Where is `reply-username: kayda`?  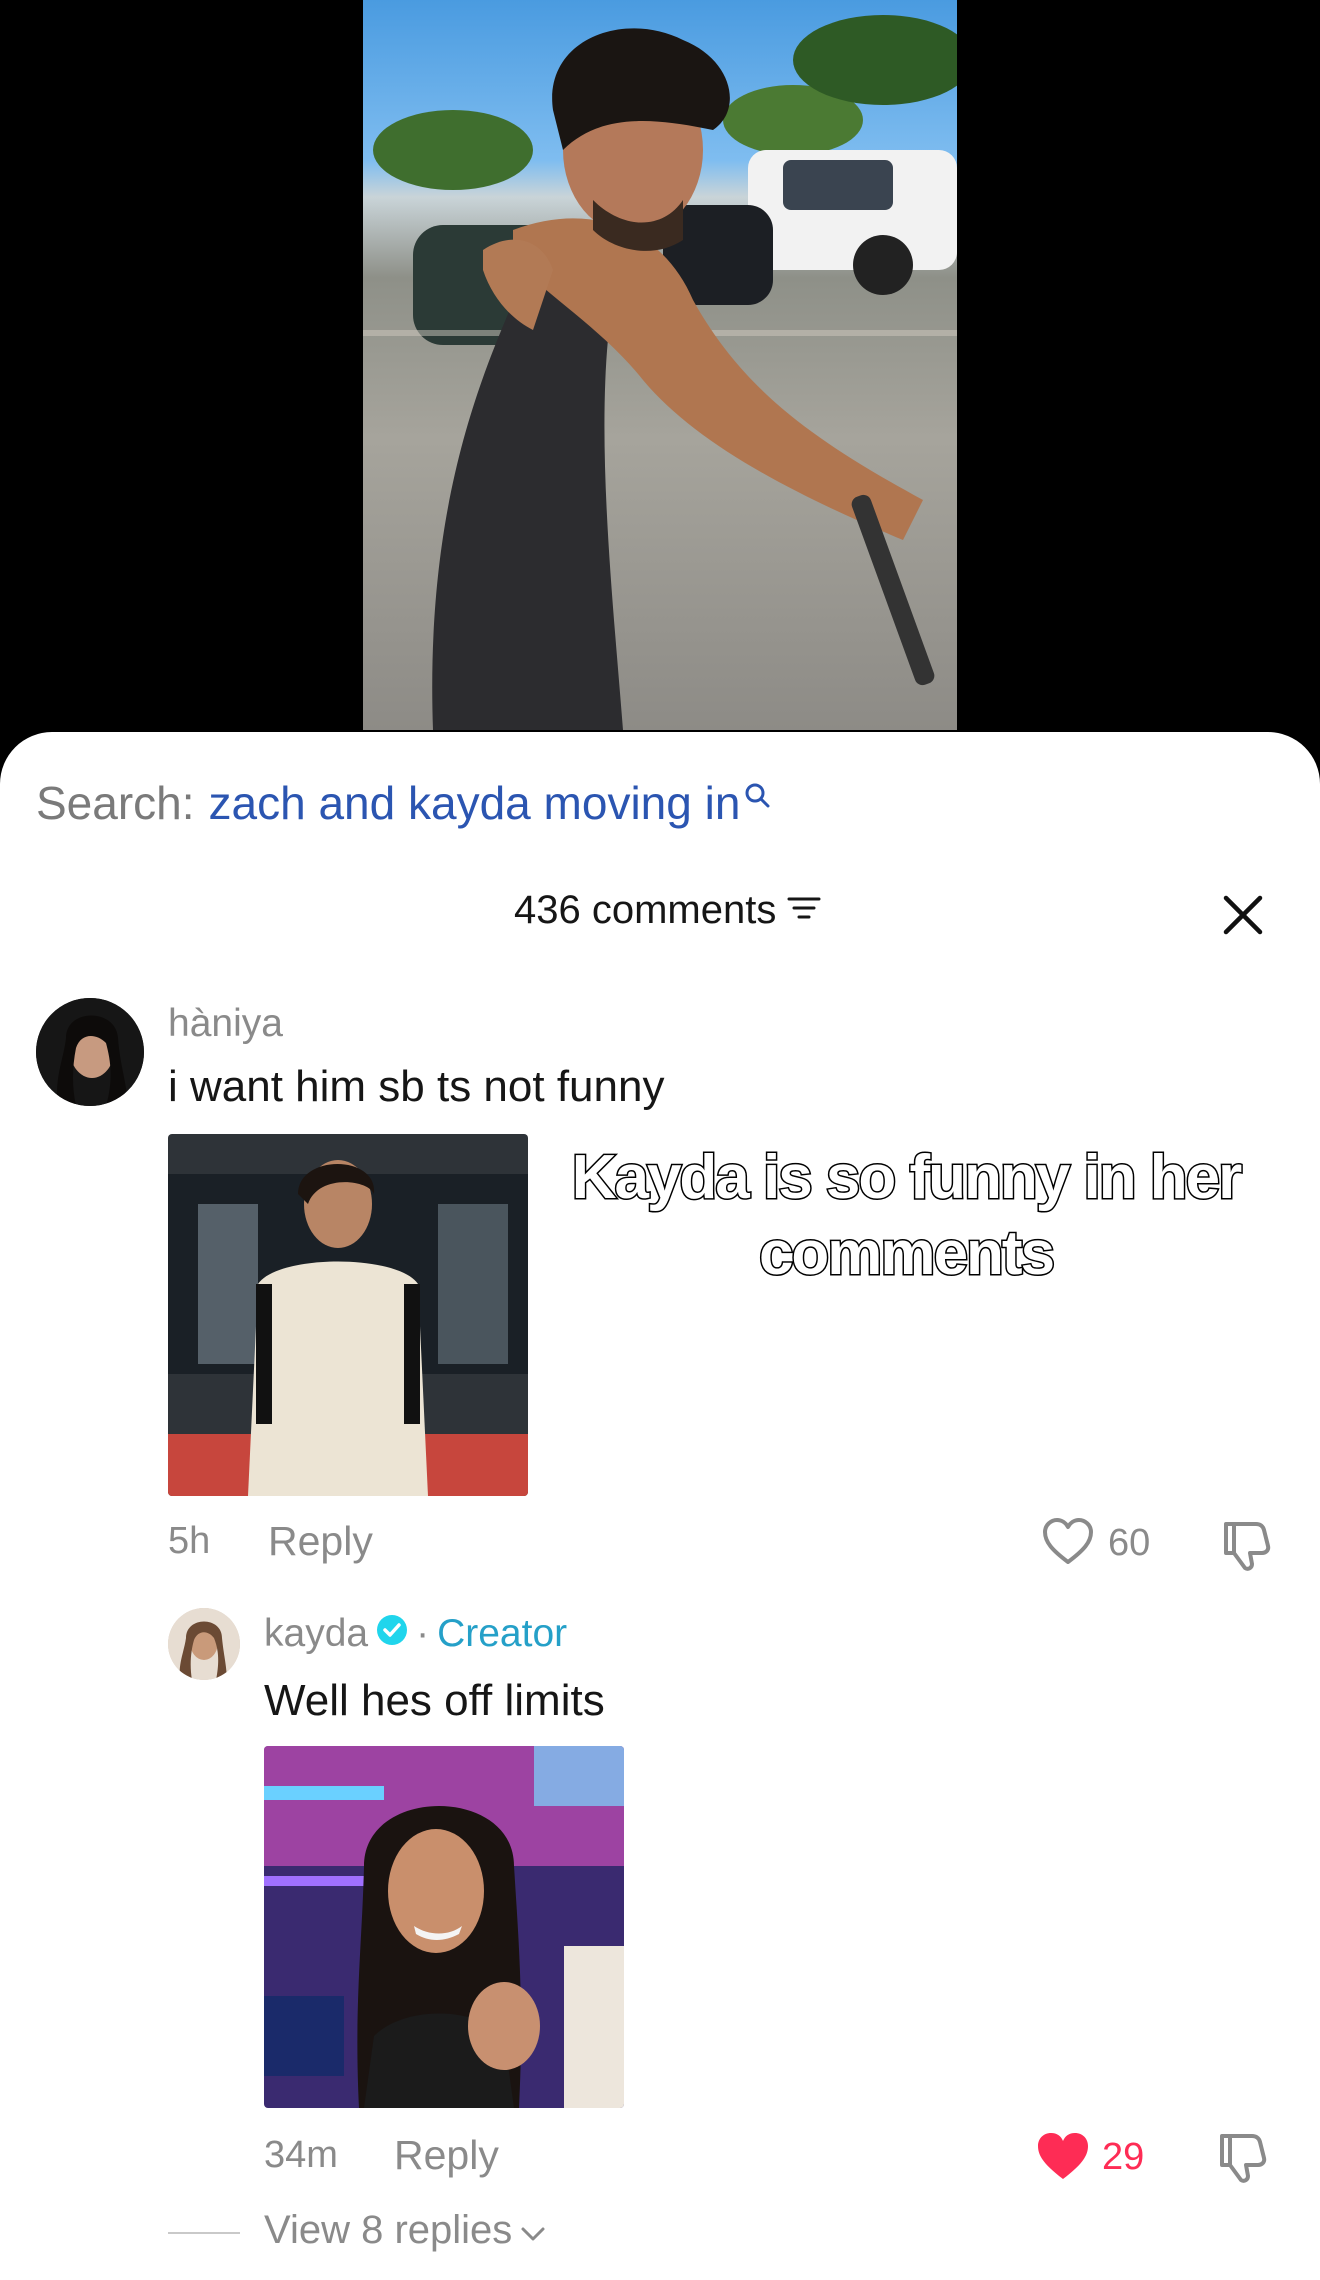 reply-username: kayda is located at coordinates (316, 1634).